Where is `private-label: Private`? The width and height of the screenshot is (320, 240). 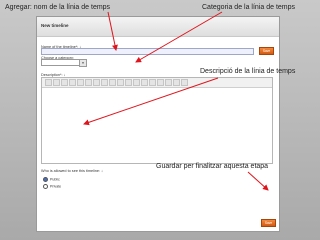 private-label: Private is located at coordinates (56, 186).